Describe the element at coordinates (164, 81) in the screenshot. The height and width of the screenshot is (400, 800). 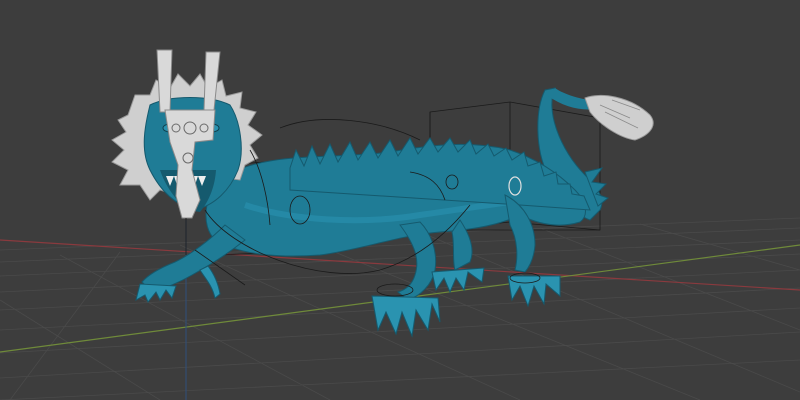
I see `left-horn-bone` at that location.